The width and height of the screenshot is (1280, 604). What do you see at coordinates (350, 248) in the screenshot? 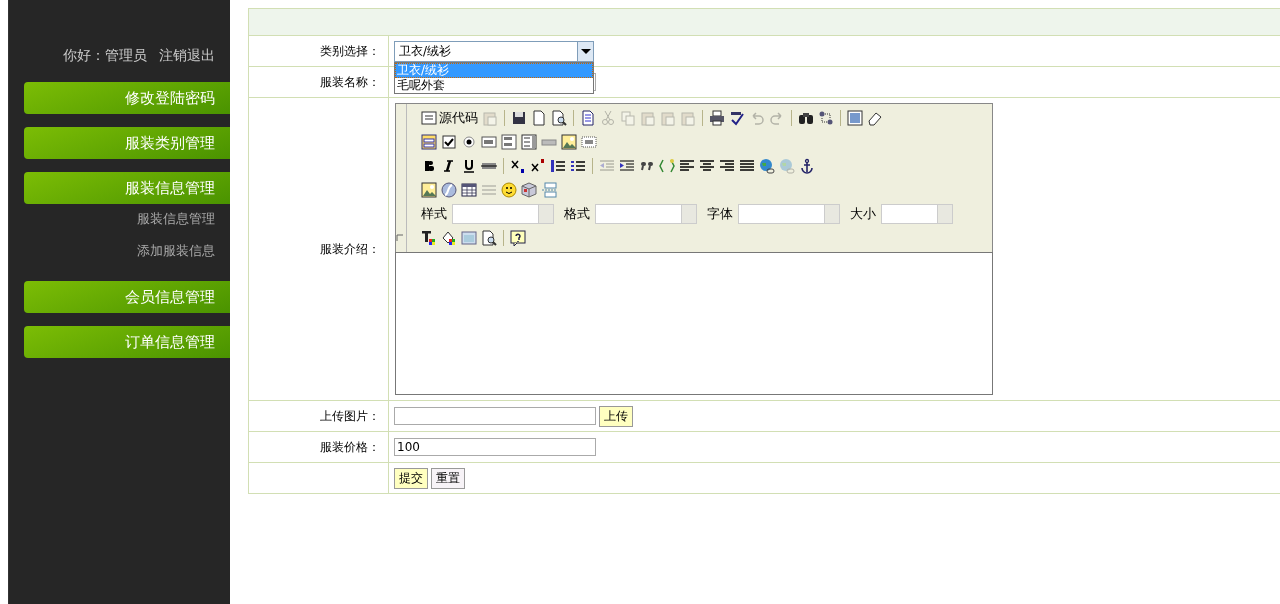
I see `field-label: 服装介绍：` at bounding box center [350, 248].